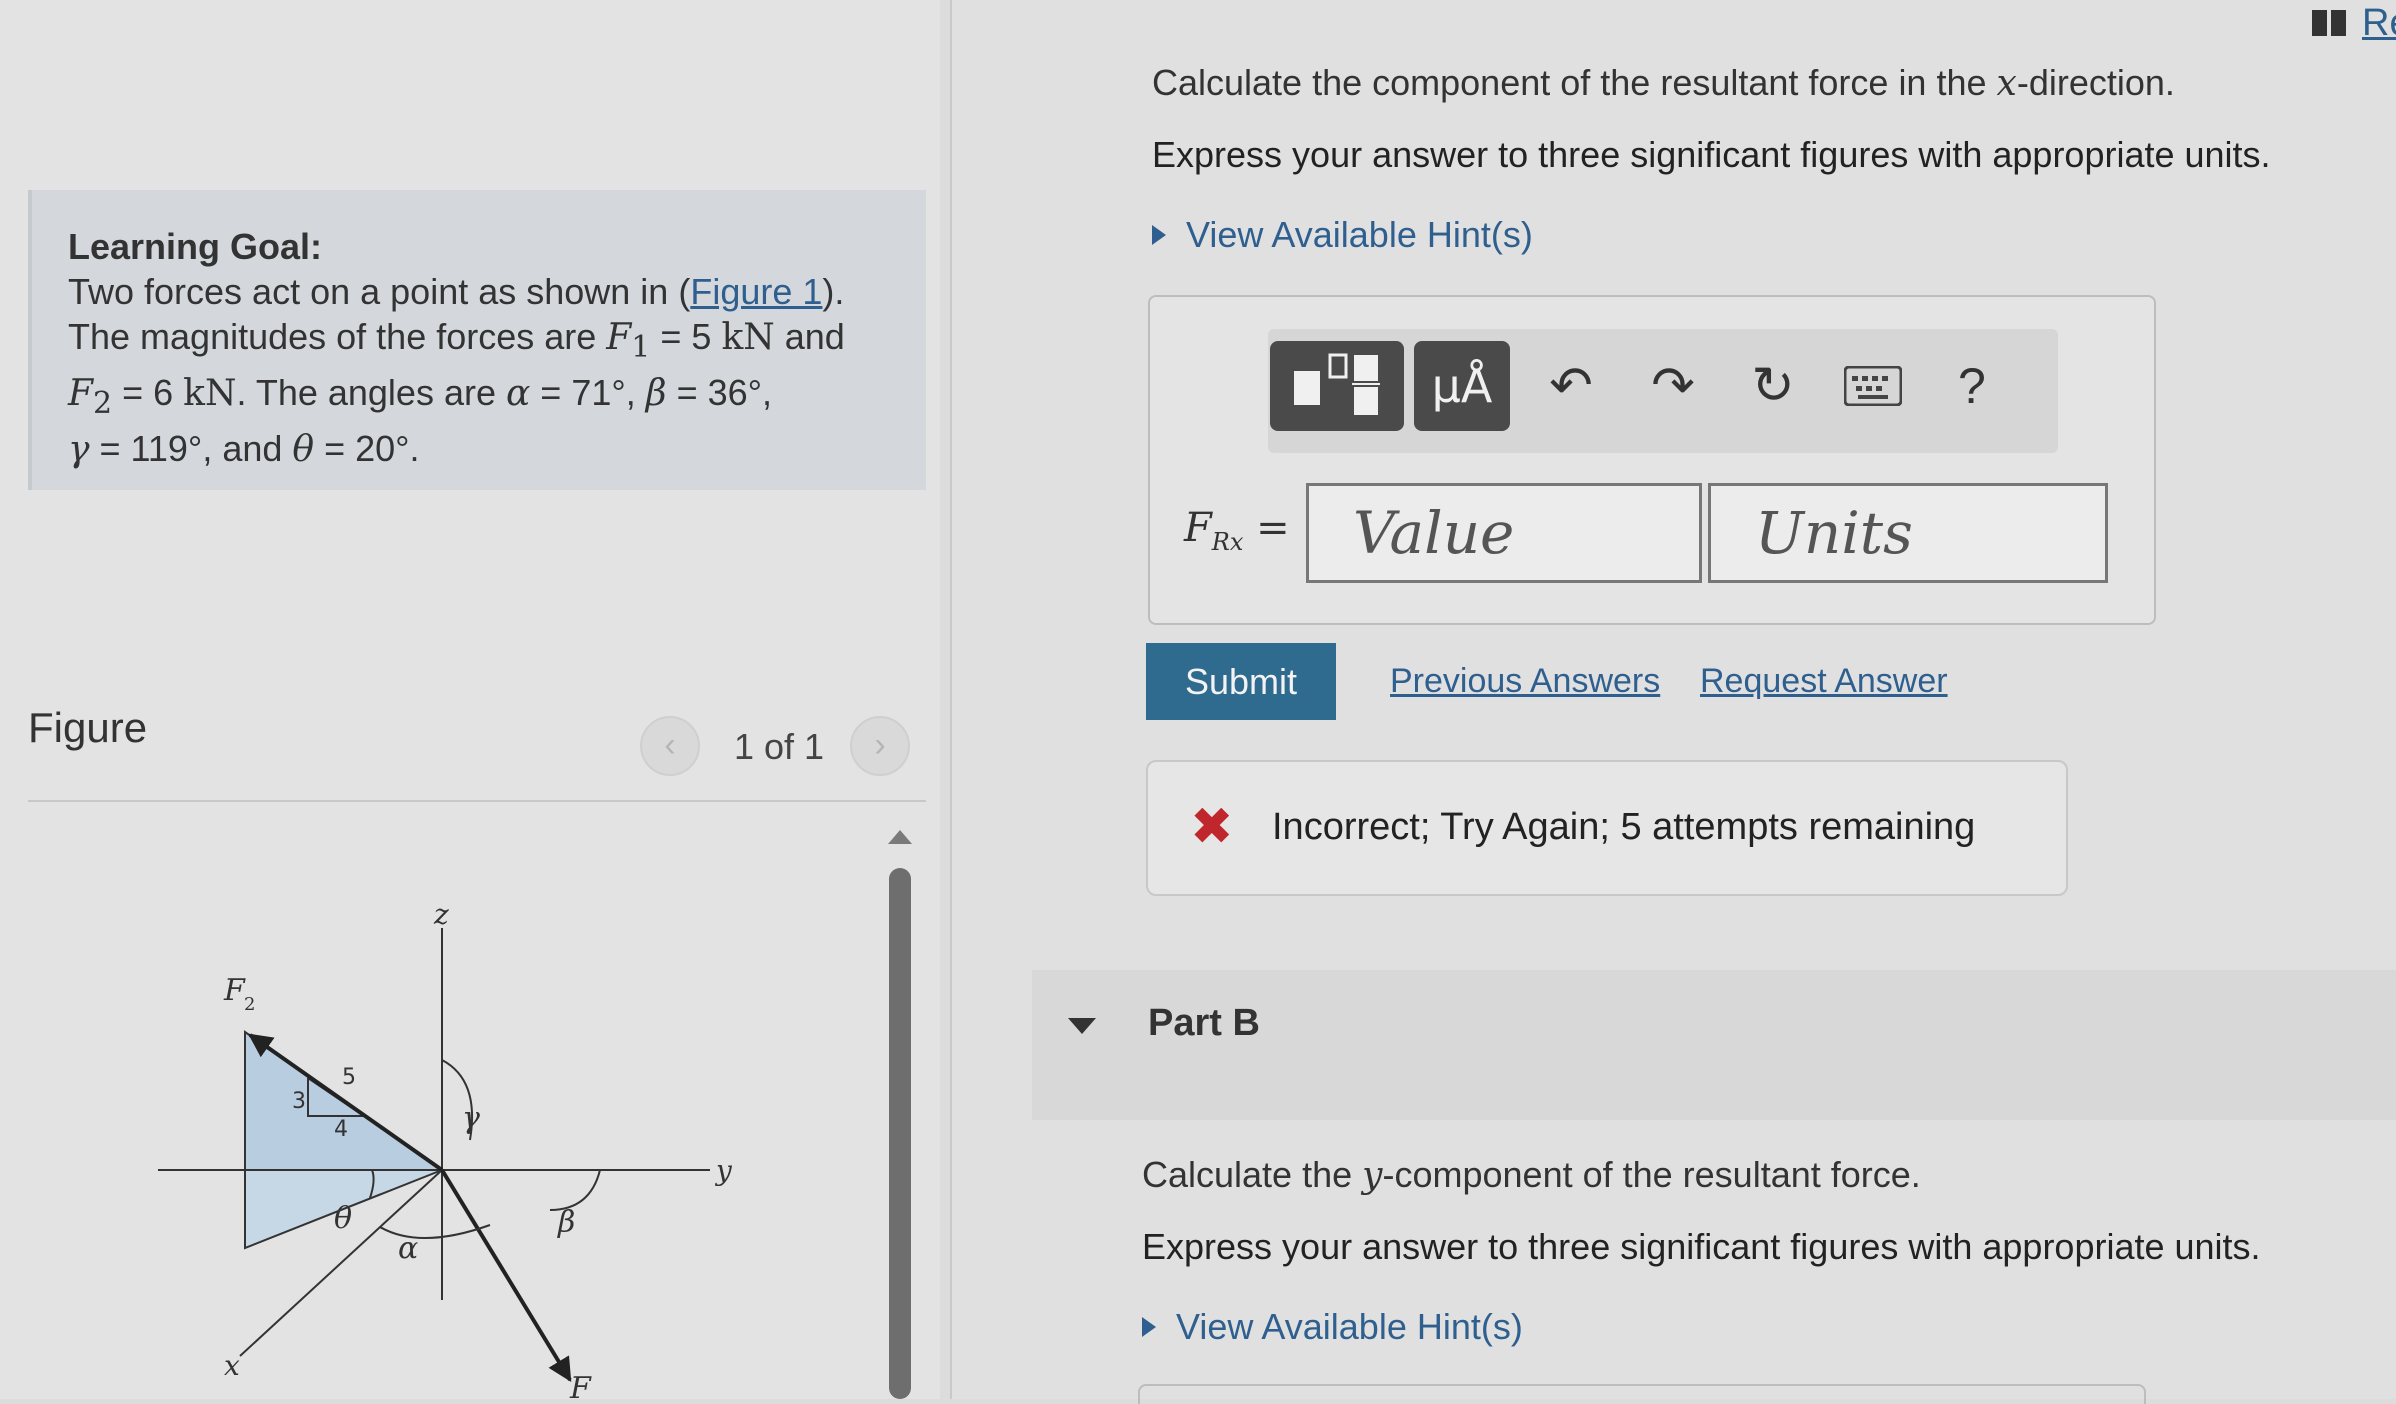 This screenshot has width=2396, height=1404. Describe the element at coordinates (575, 1190) in the screenshot. I see `beta-arc` at that location.